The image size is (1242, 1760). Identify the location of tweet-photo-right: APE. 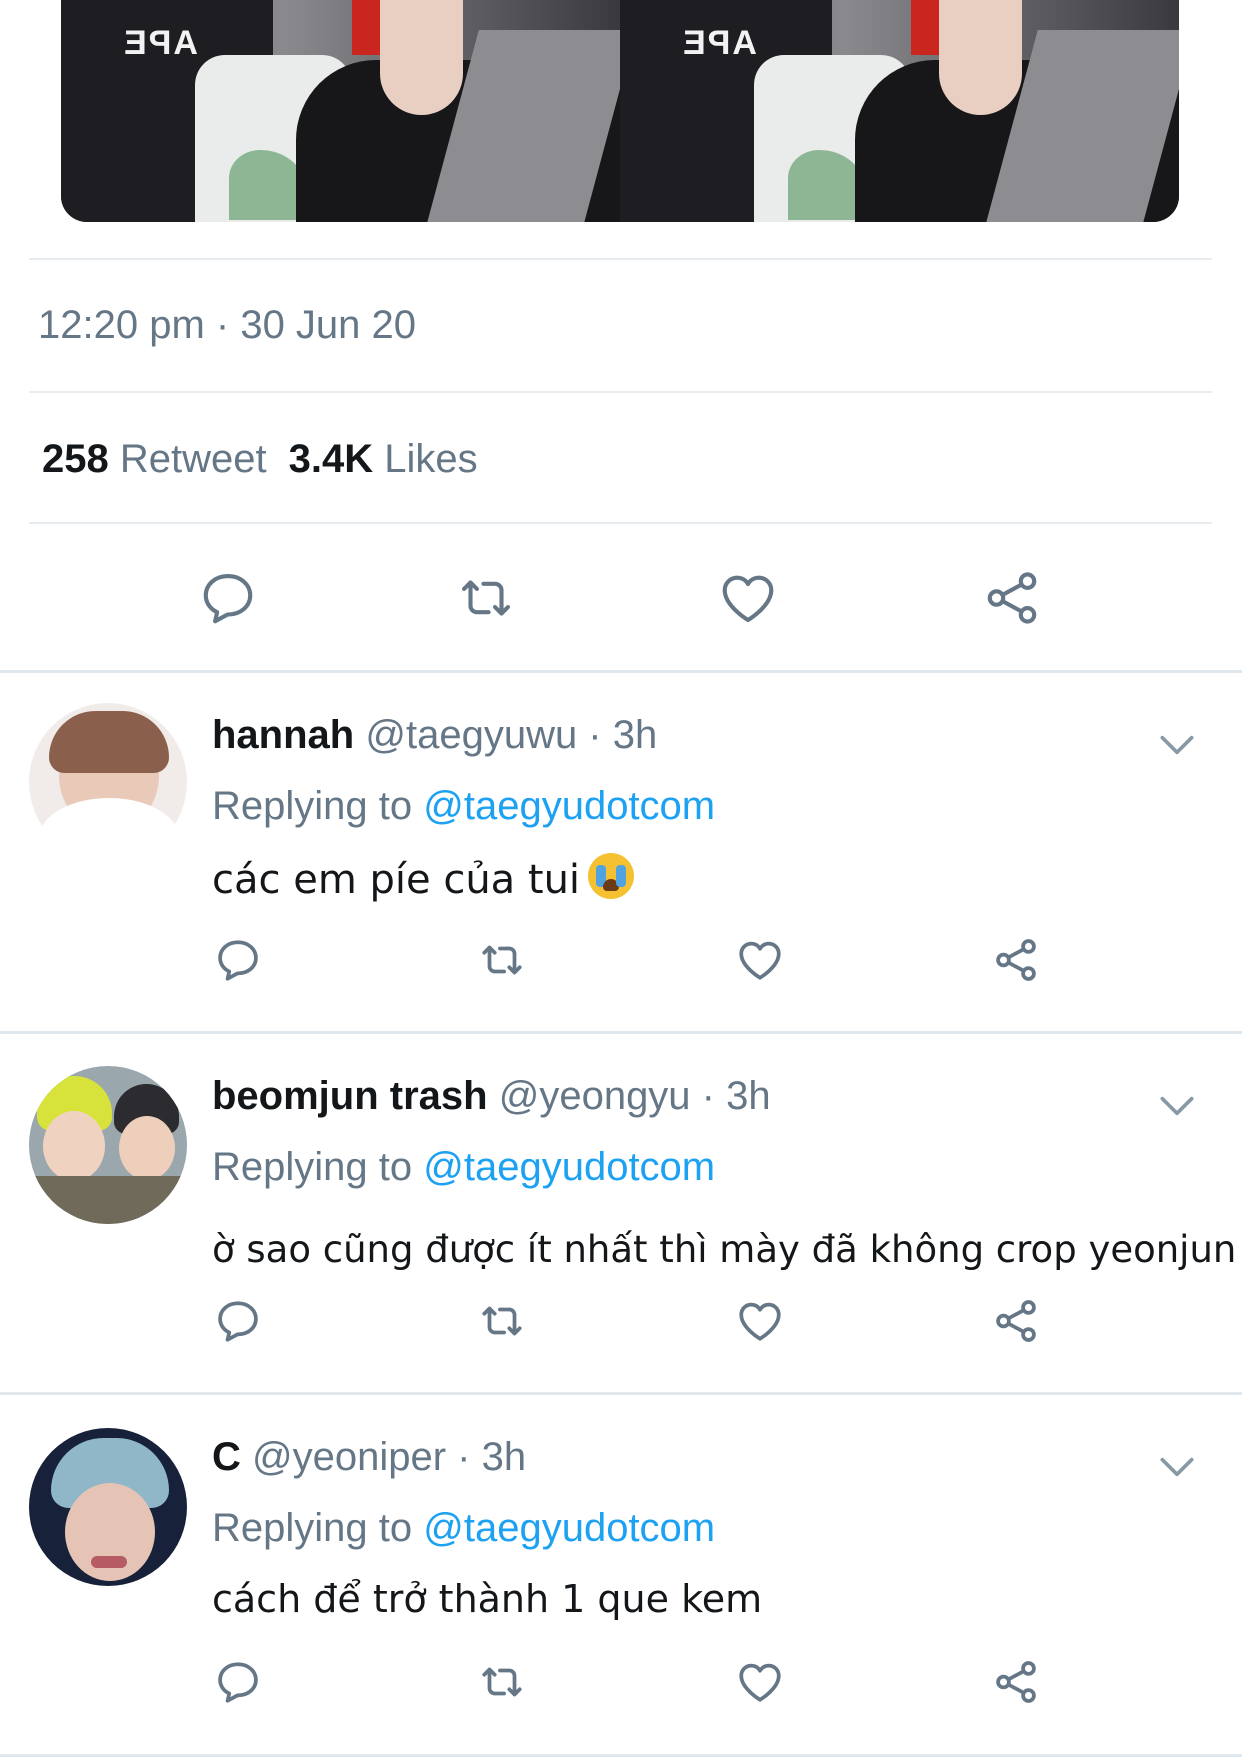
(899, 111).